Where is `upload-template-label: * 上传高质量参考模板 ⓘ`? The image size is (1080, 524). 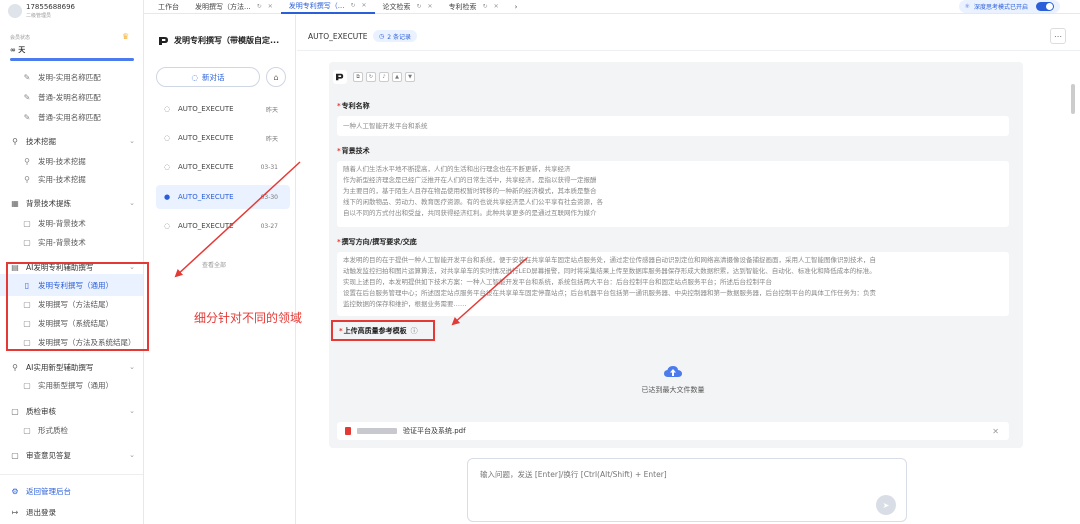
upload-template-label: * 上传高质量参考模板 ⓘ is located at coordinates (383, 330).